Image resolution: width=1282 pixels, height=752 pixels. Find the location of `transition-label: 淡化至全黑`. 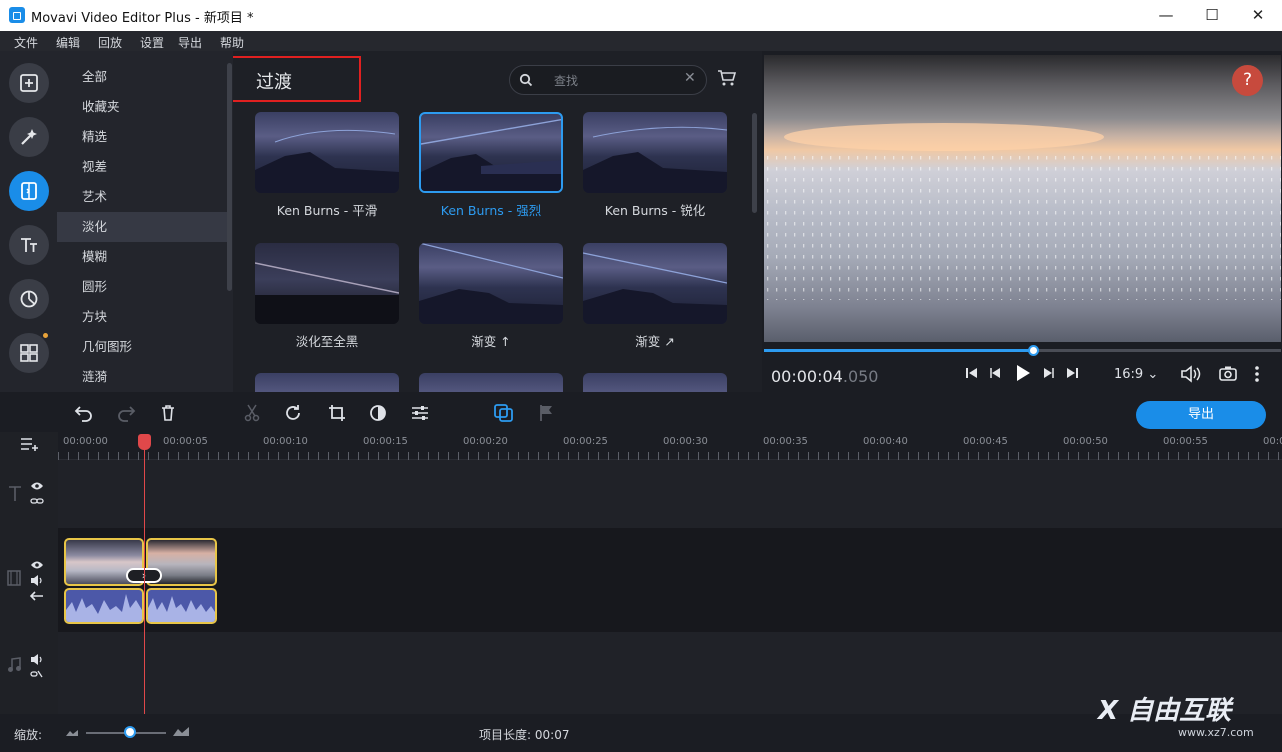

transition-label: 淡化至全黑 is located at coordinates (327, 341).